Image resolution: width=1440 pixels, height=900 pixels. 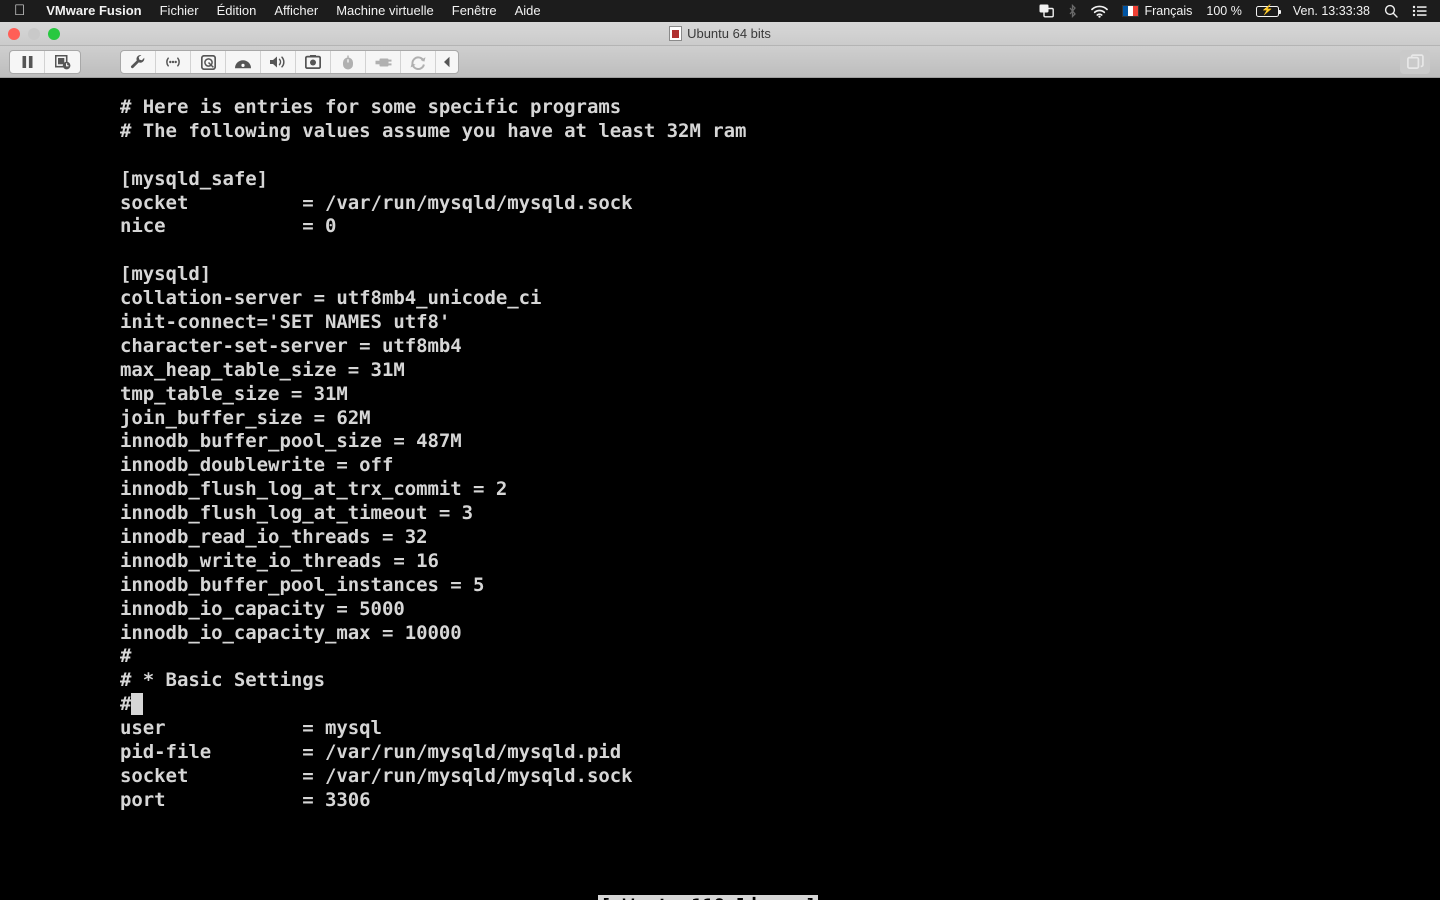 What do you see at coordinates (245, 799) in the screenshot?
I see `terminal-line: port = 3306` at bounding box center [245, 799].